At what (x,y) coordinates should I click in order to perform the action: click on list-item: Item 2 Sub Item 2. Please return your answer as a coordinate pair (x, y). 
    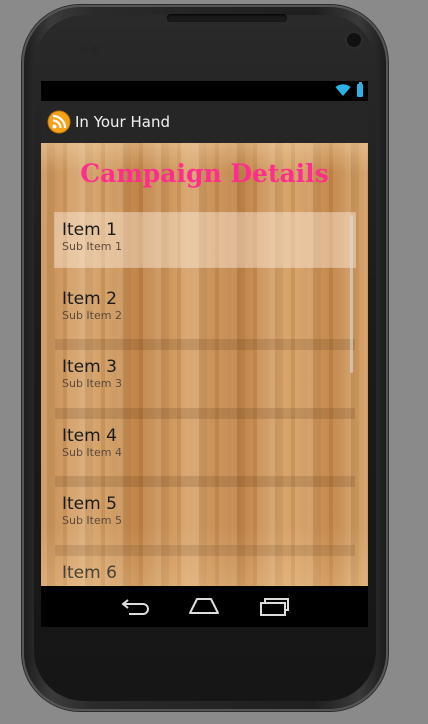
    Looking at the image, I should click on (205, 316).